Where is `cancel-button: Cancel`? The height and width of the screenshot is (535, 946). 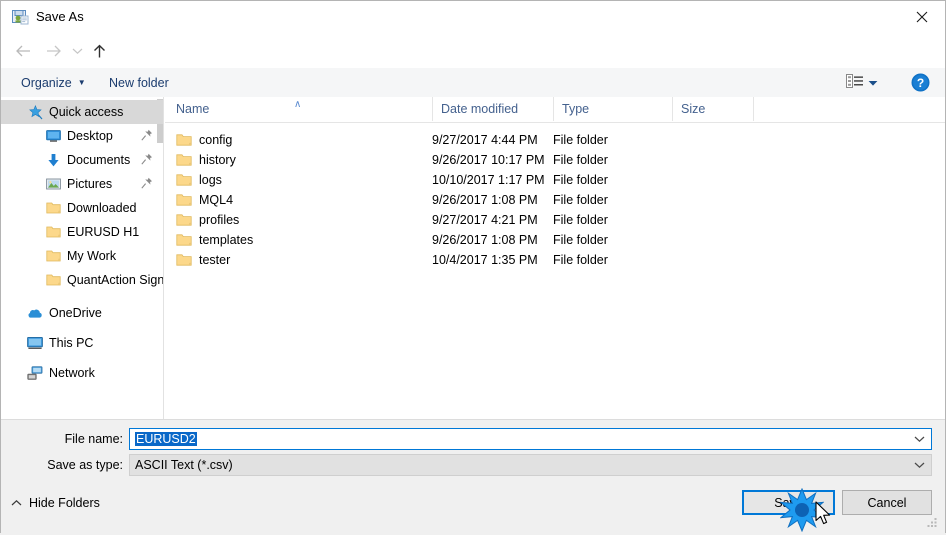
cancel-button: Cancel is located at coordinates (887, 502).